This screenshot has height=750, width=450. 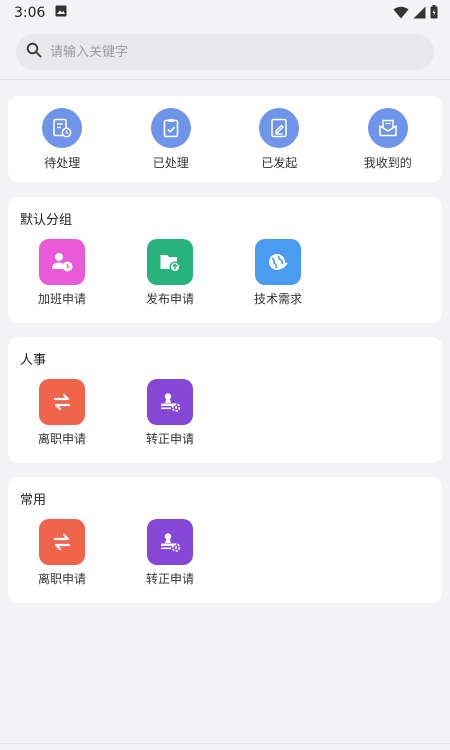 I want to click on search-icon, so click(x=34, y=52).